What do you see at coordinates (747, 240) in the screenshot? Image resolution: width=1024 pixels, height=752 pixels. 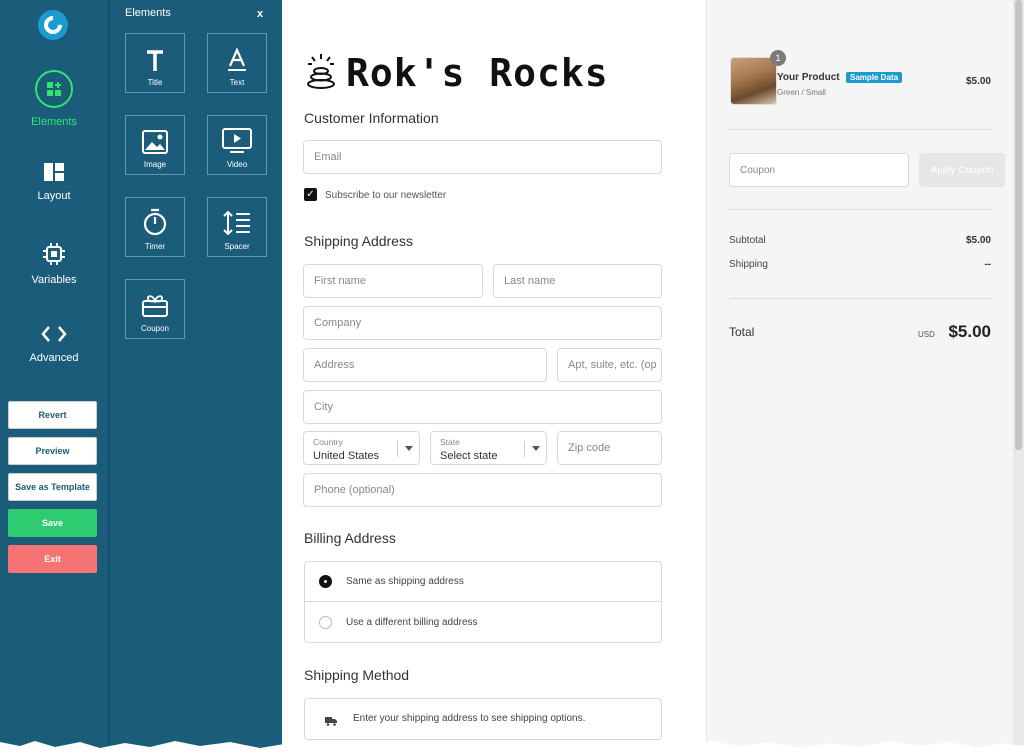 I see `subtotal-label: Subtotal` at bounding box center [747, 240].